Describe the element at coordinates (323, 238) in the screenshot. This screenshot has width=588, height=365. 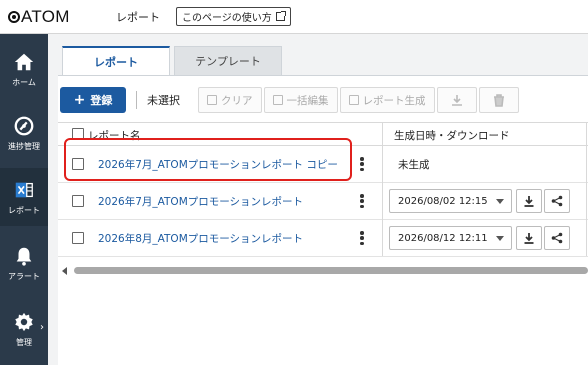
I see `table-row: 2026年8月_ATOMプロモーションレポート 2026/08/12 12:11` at that location.